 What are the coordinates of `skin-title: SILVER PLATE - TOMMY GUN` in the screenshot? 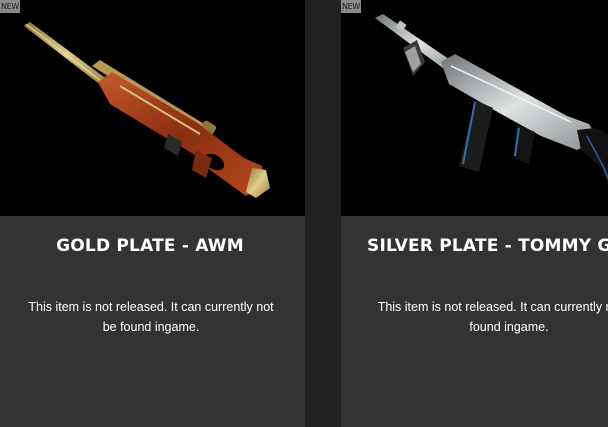 It's located at (487, 246).